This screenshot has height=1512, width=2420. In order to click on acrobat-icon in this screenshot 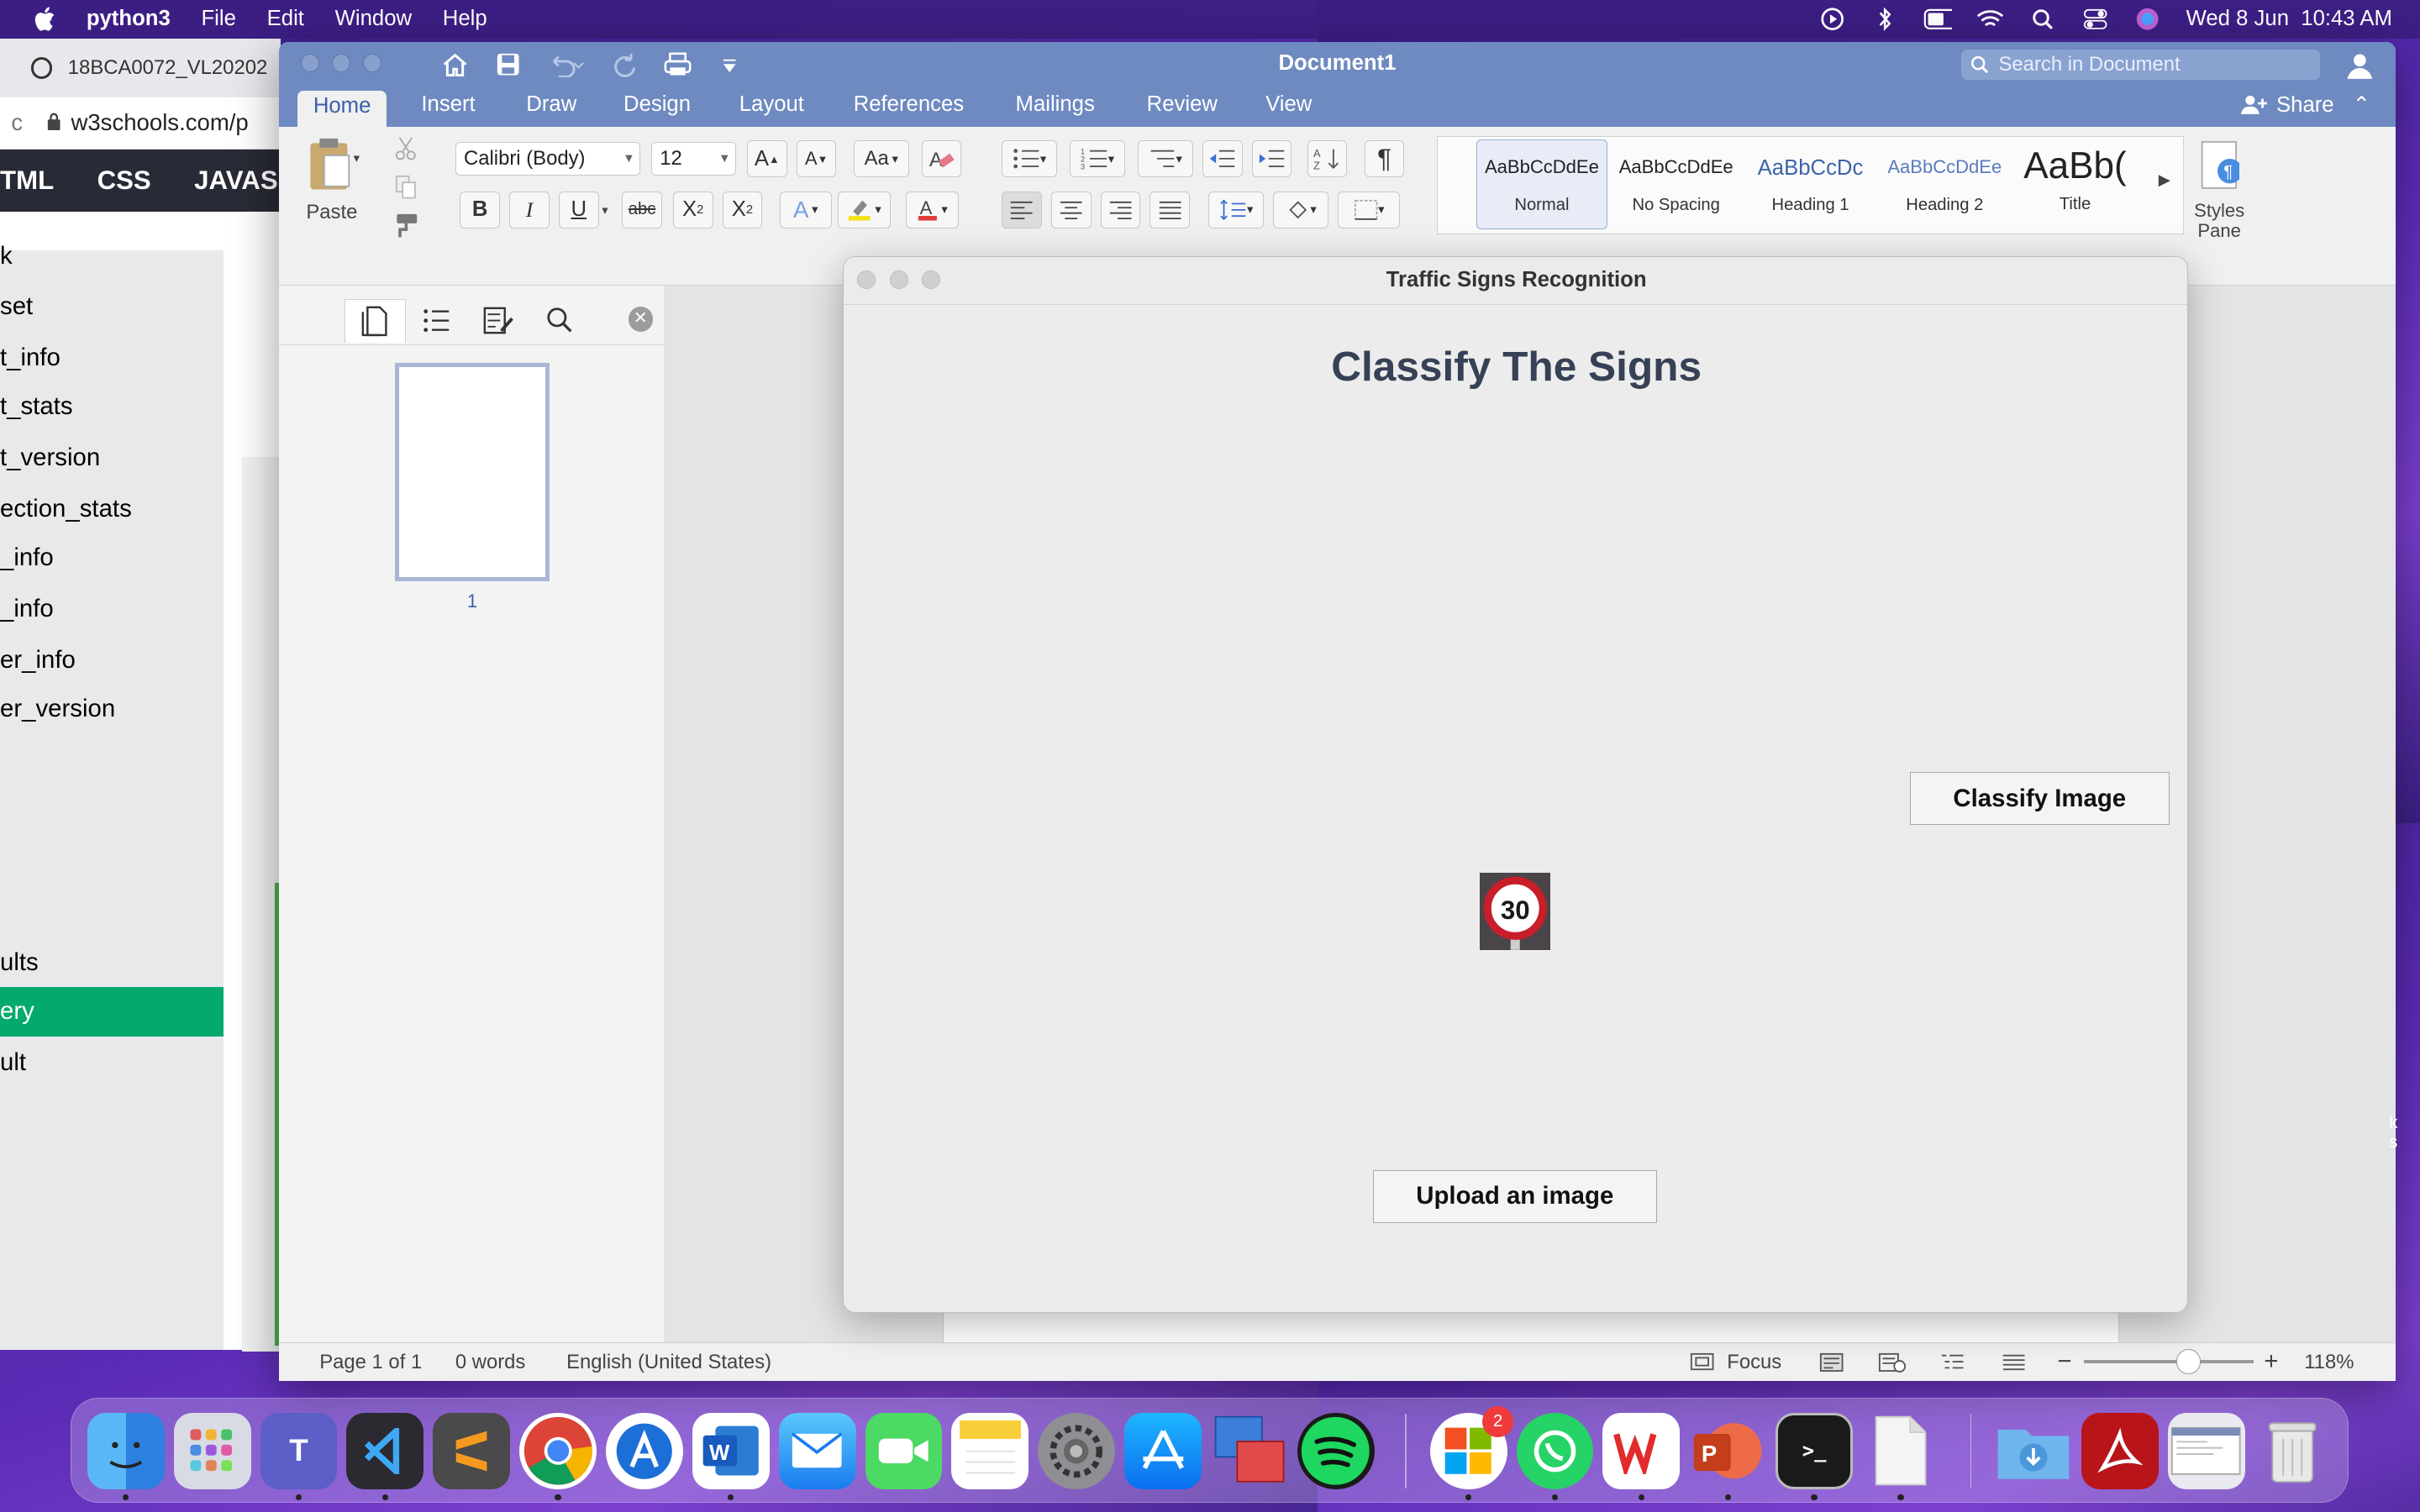, I will do `click(2120, 1451)`.